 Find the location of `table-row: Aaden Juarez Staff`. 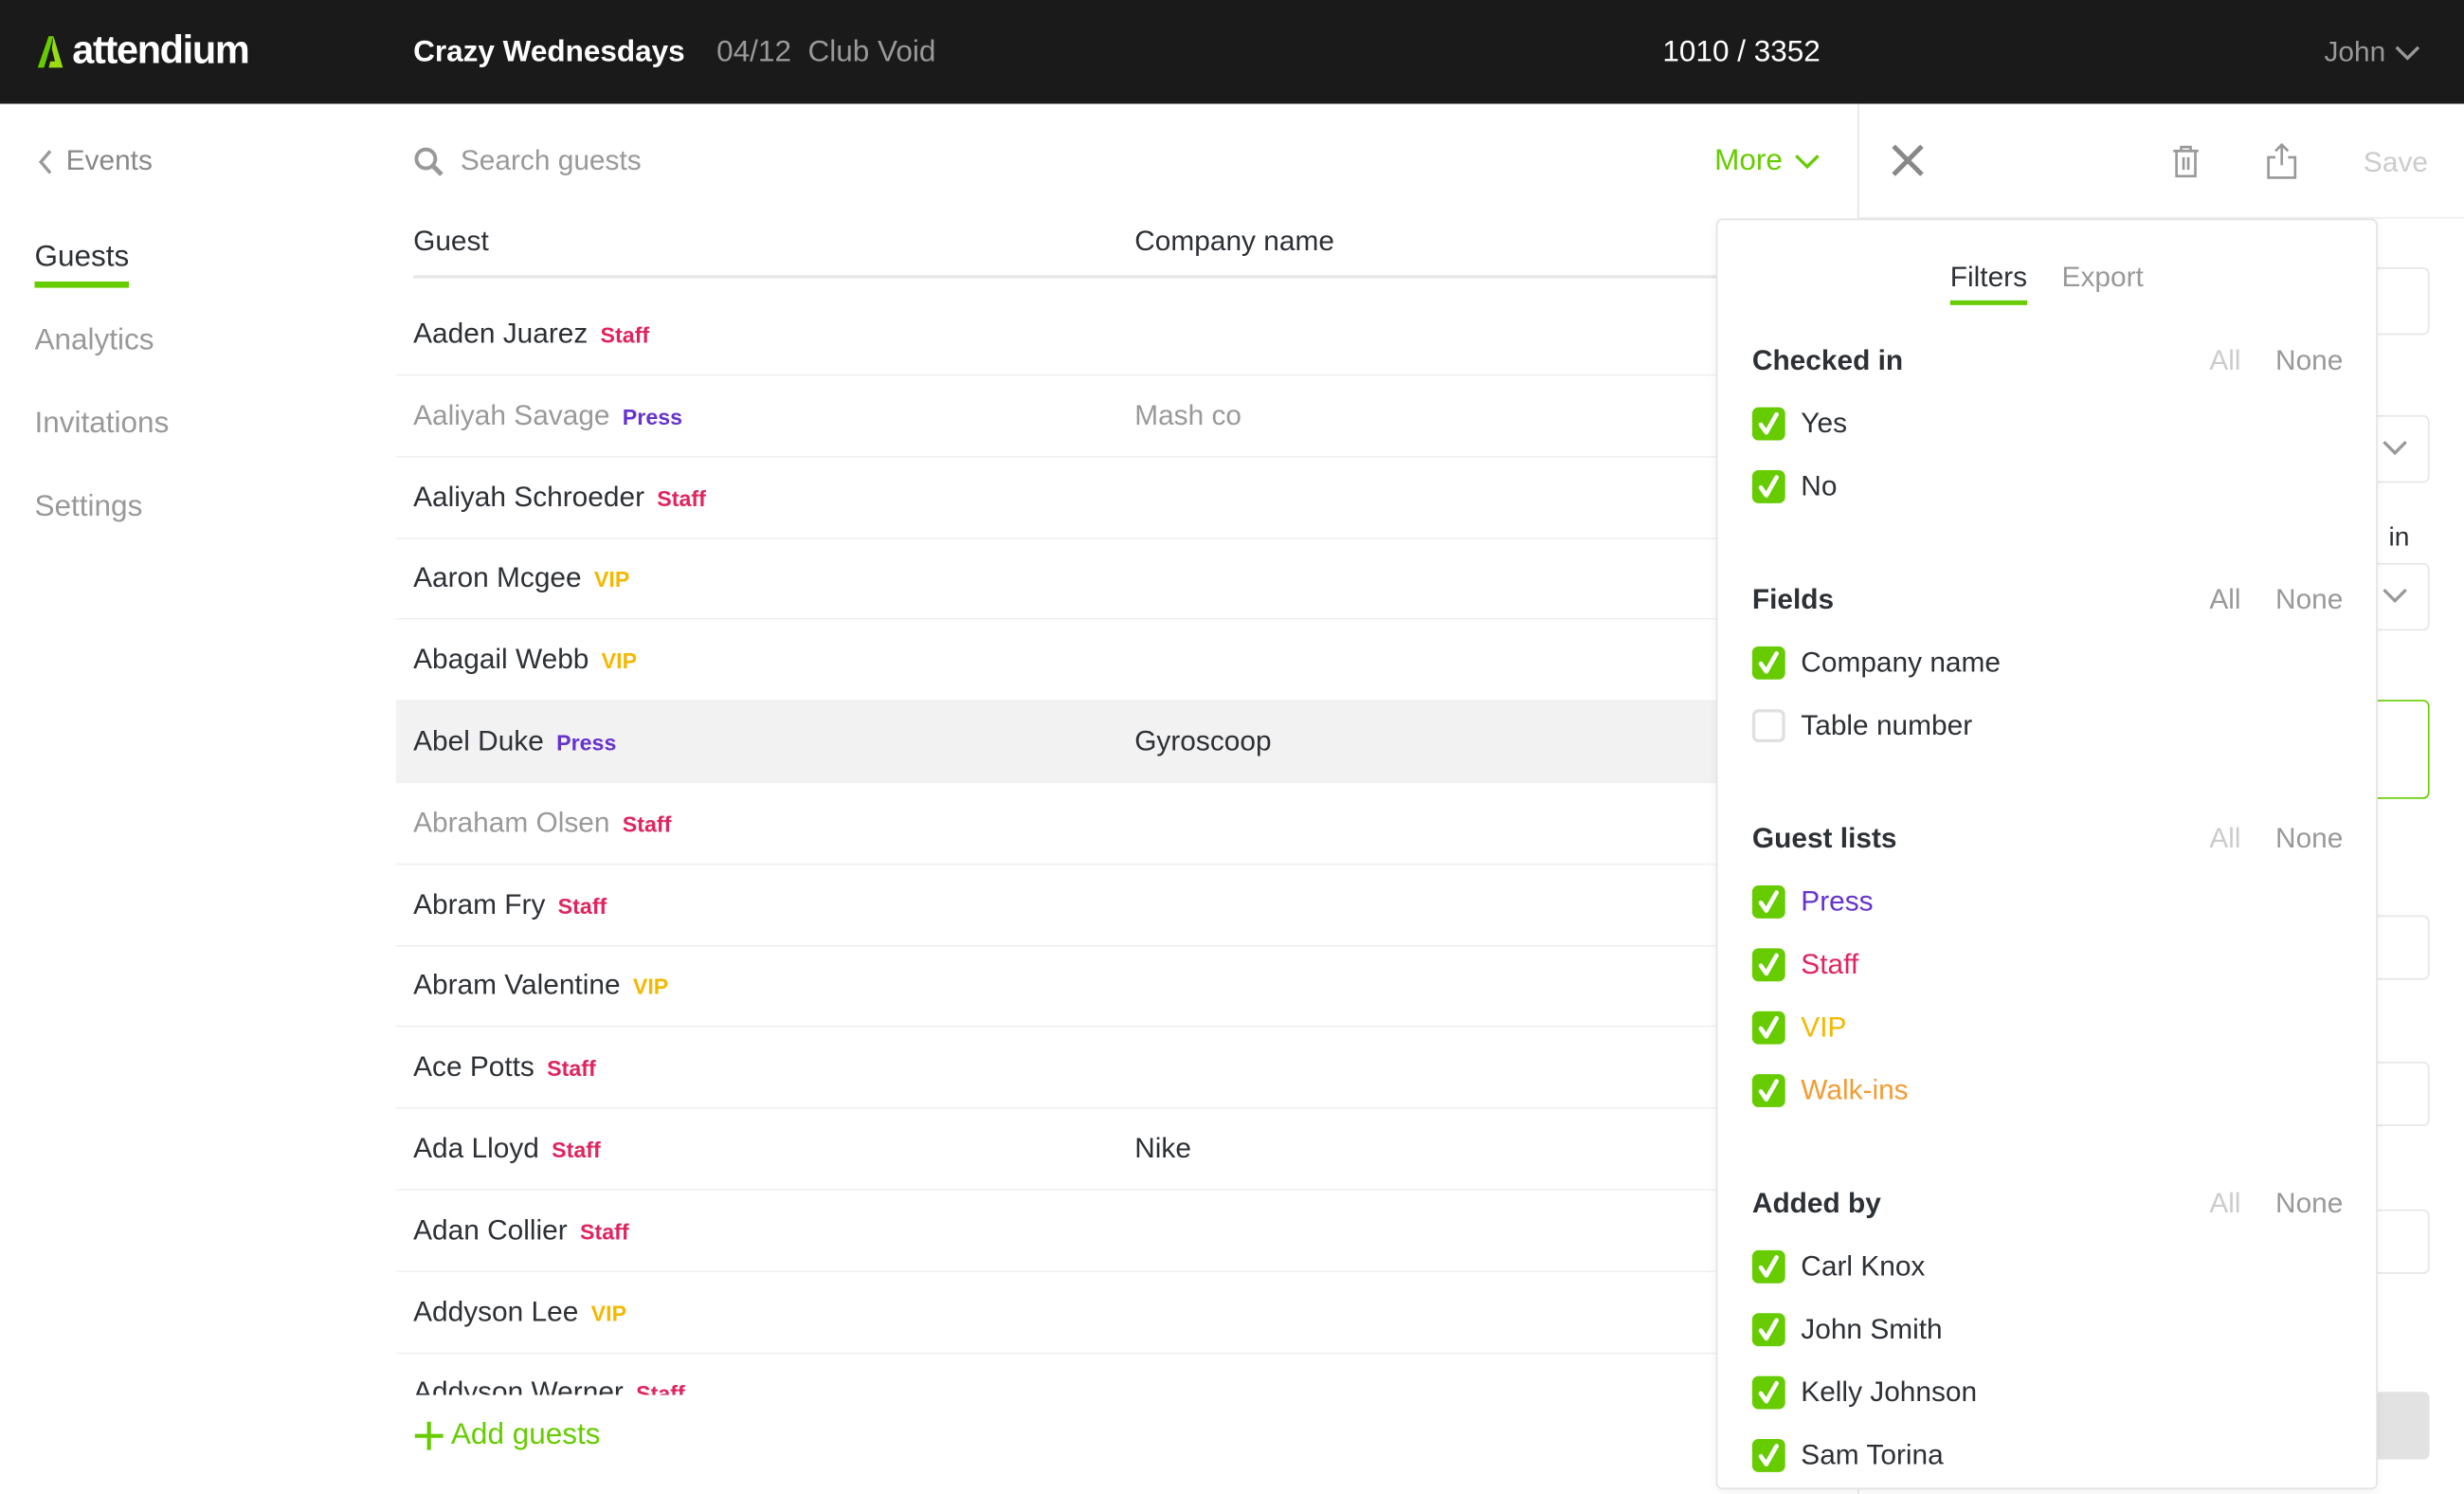

table-row: Aaden Juarez Staff is located at coordinates (1055, 335).